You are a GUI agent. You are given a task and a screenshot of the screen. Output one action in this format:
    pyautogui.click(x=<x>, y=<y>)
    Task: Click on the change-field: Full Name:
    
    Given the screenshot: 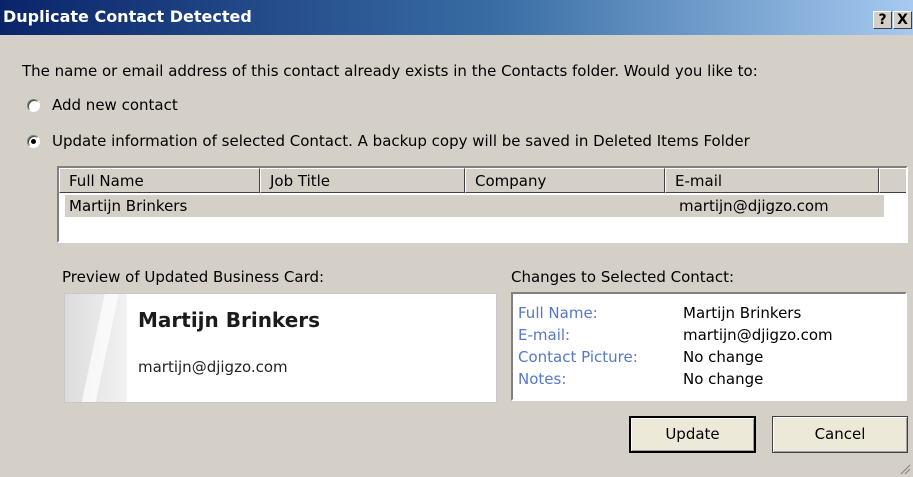 What is the action you would take?
    pyautogui.click(x=558, y=313)
    